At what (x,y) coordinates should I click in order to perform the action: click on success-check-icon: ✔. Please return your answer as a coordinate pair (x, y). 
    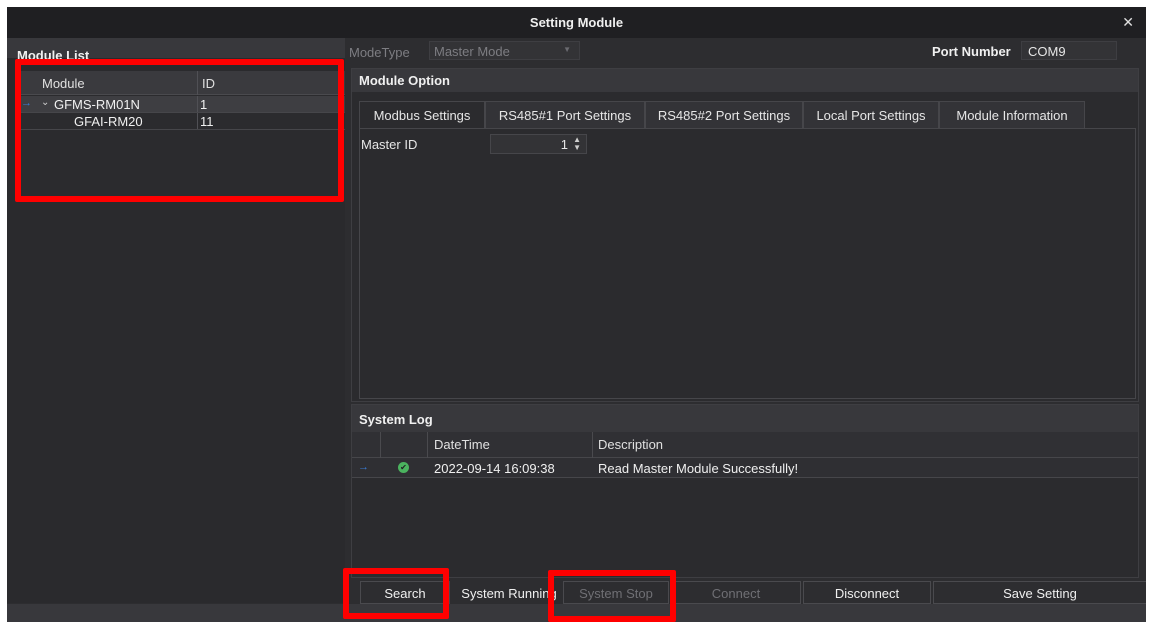
    Looking at the image, I should click on (403, 467).